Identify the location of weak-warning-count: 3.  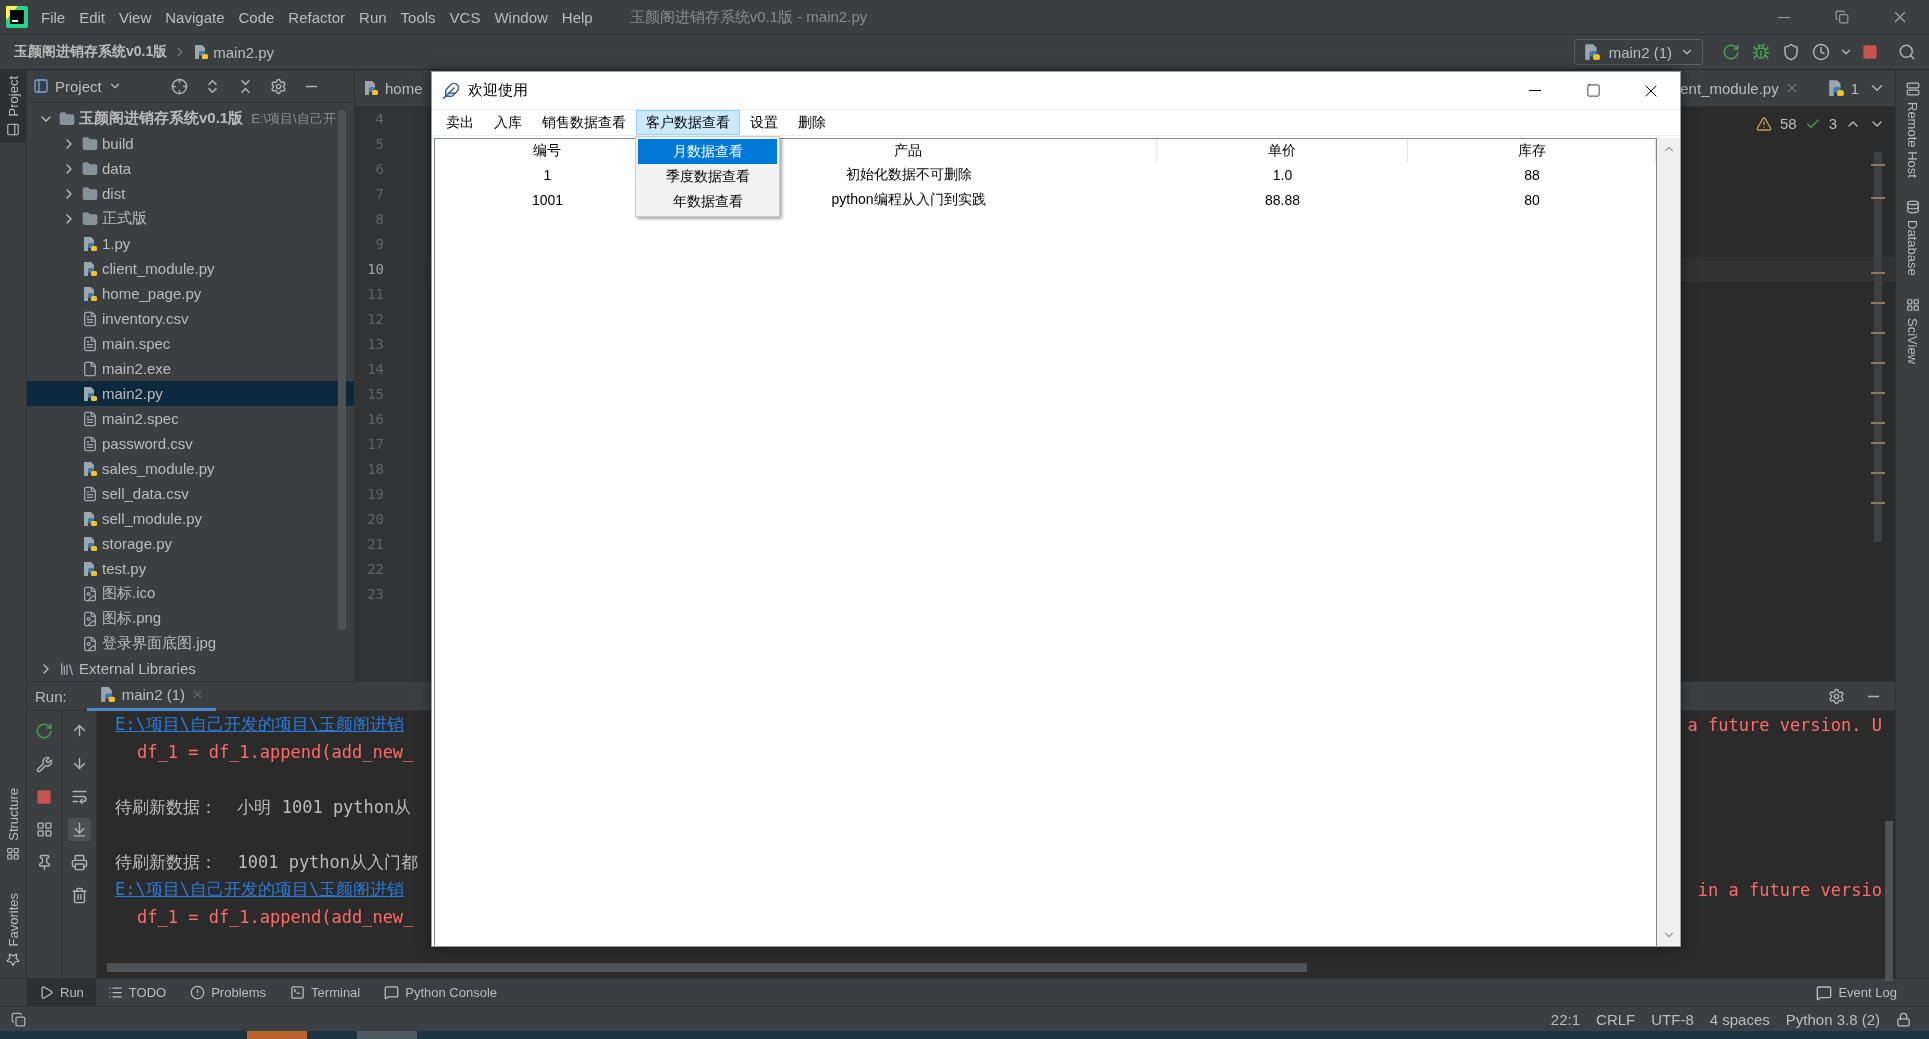
(1832, 123).